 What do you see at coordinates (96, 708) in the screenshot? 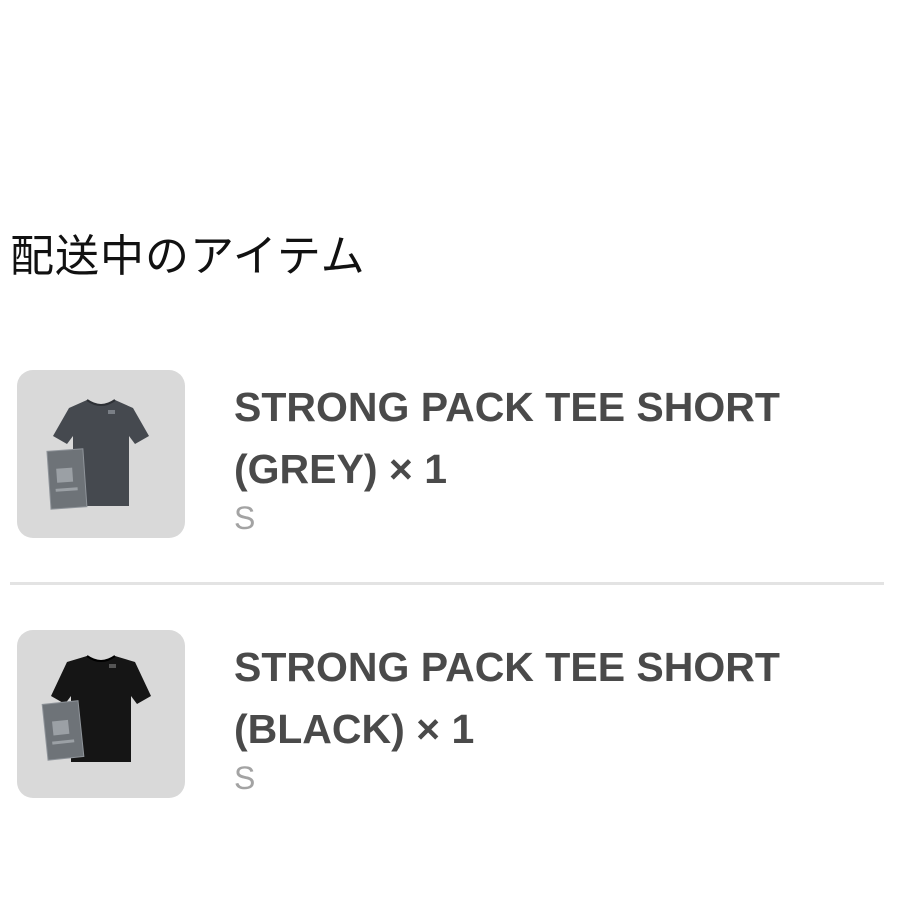
I see `black-tshirt-icon` at bounding box center [96, 708].